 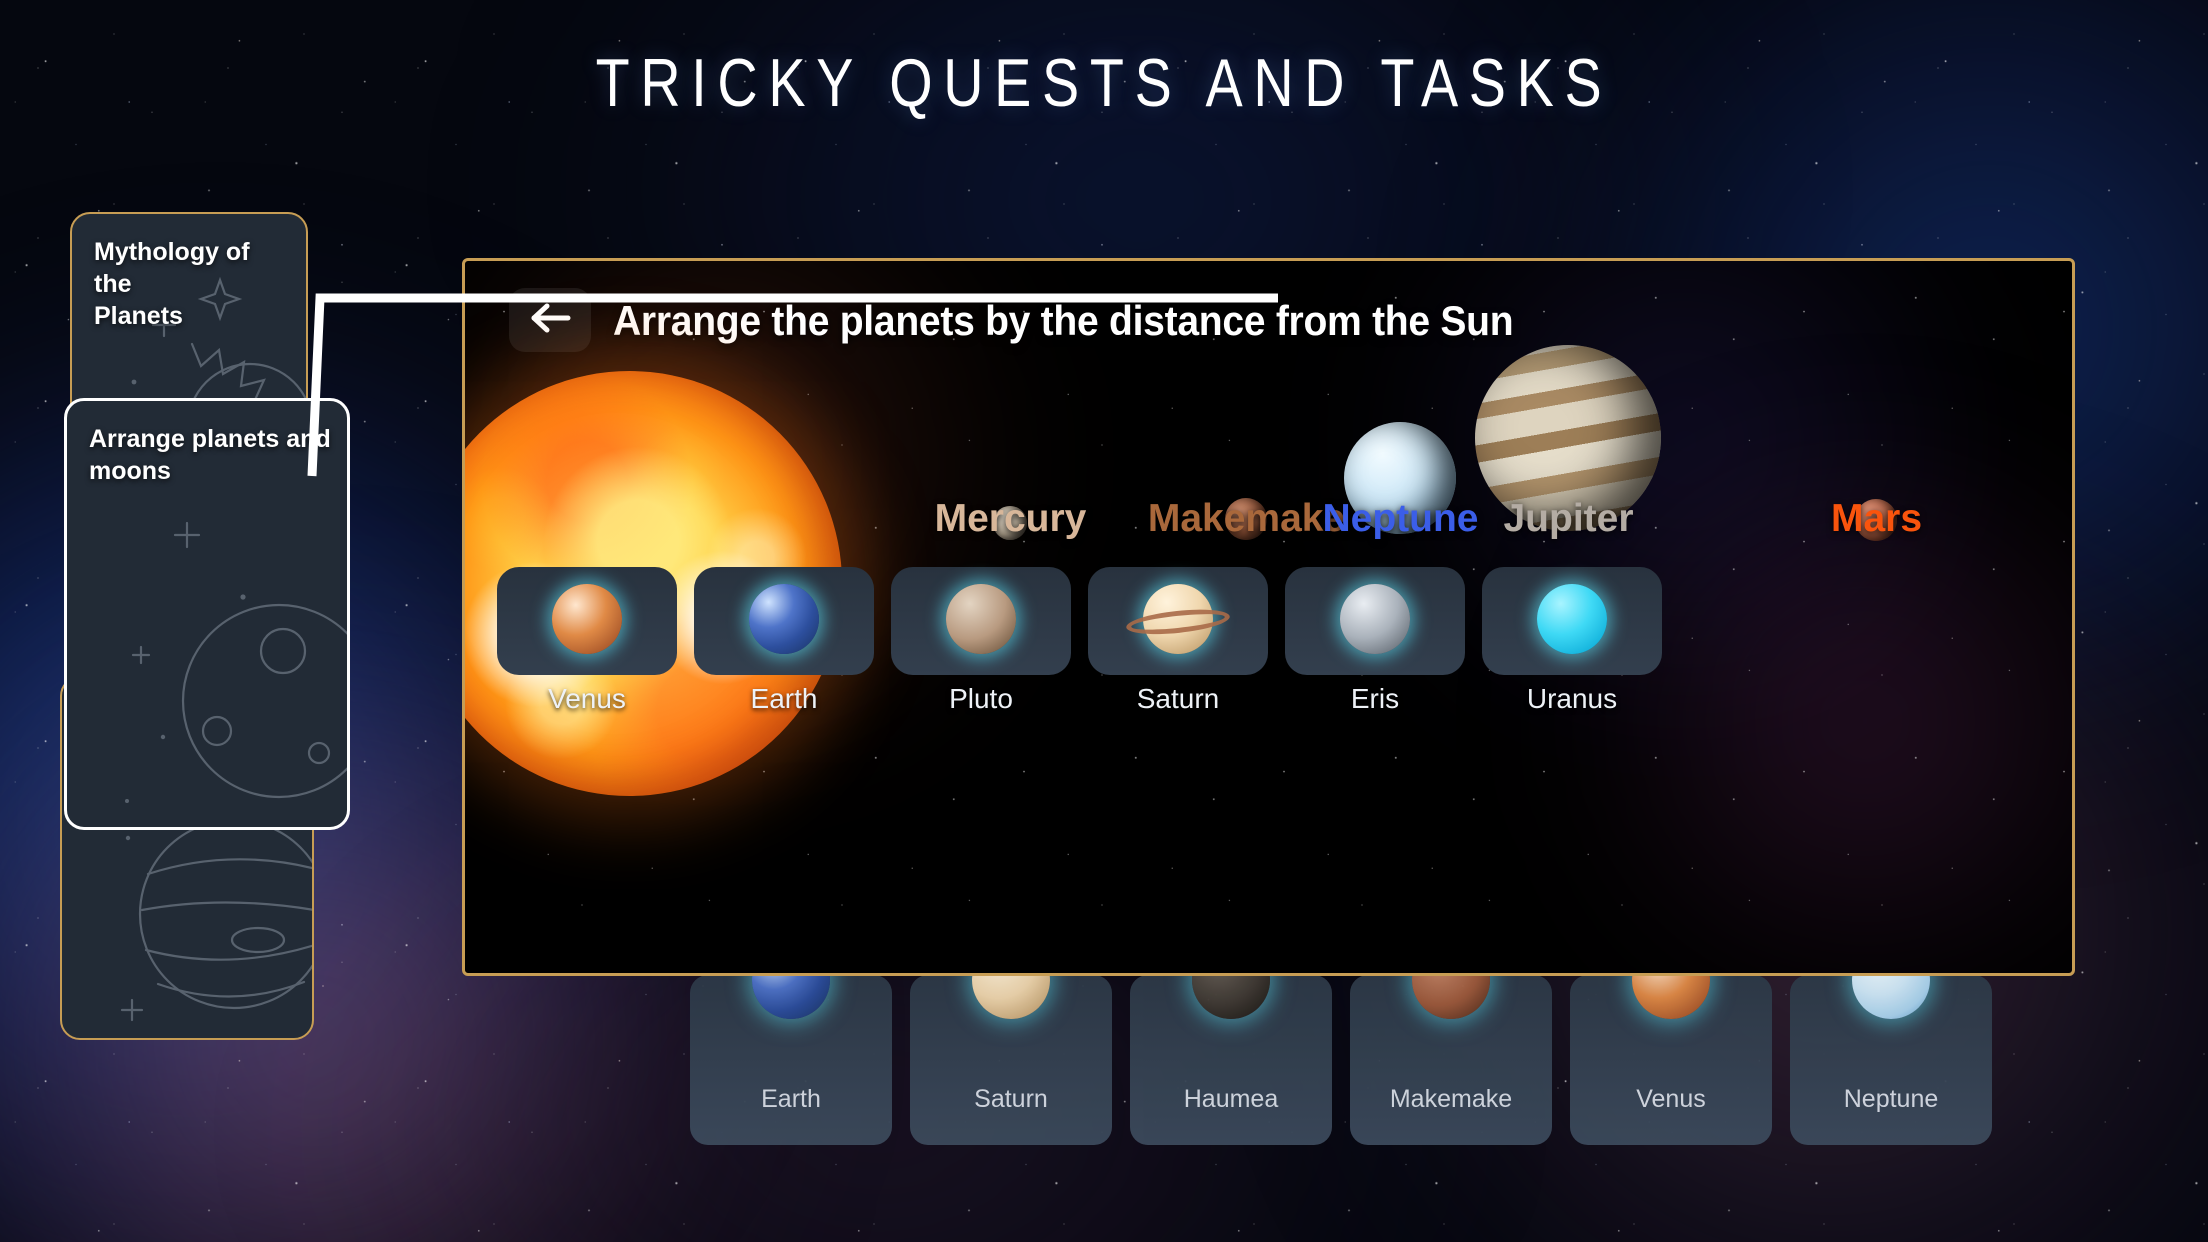 I want to click on background-tray-card-neptune: Neptune, so click(x=1891, y=1060).